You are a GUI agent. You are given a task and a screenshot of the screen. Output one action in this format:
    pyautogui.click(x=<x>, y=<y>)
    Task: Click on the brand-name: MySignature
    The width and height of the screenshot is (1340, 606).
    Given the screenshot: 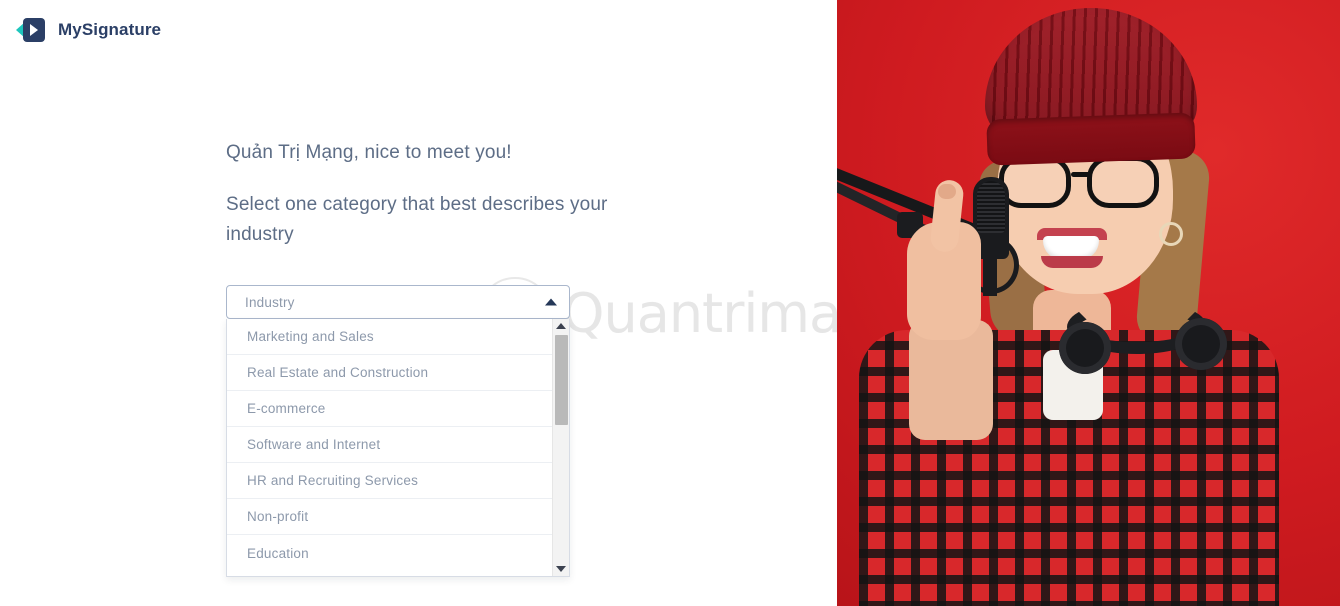 What is the action you would take?
    pyautogui.click(x=110, y=29)
    